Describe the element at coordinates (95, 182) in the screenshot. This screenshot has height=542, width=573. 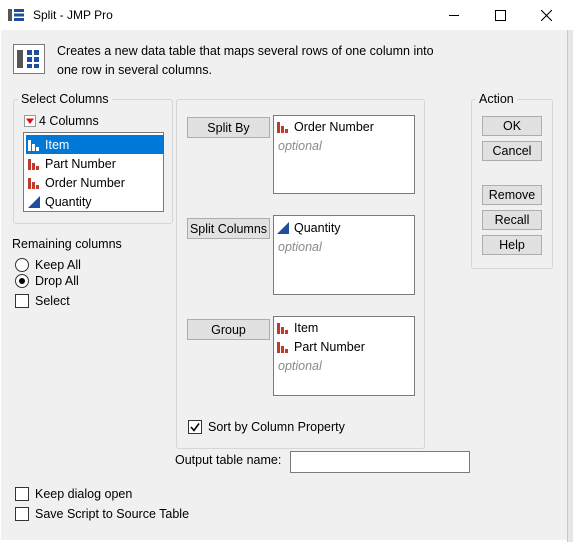
I see `column-item-order-number: Order Number` at that location.